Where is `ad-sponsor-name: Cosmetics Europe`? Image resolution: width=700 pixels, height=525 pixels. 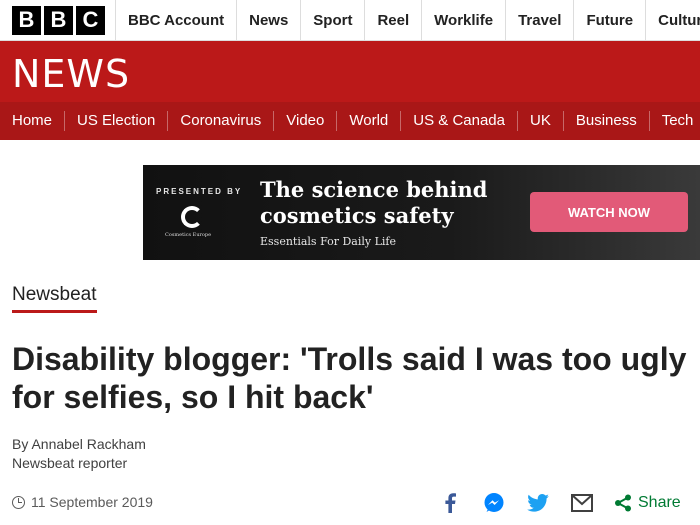
ad-sponsor-name: Cosmetics Europe is located at coordinates (188, 235).